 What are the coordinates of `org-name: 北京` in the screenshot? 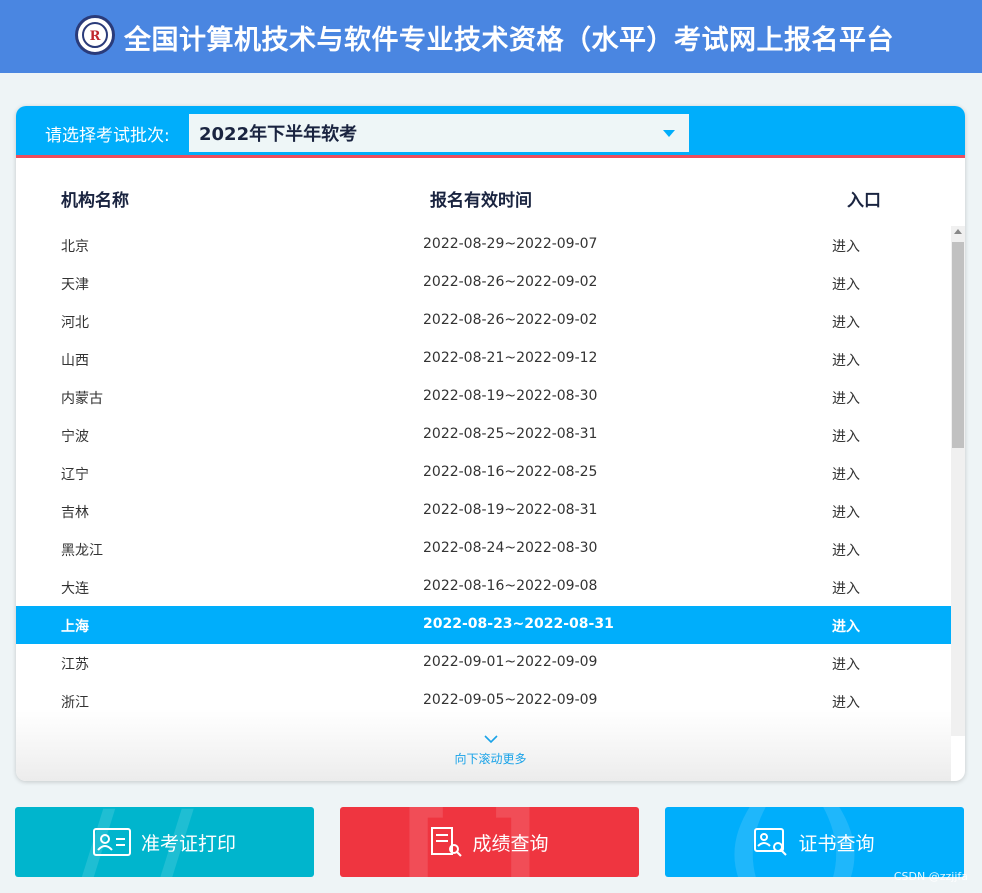 It's located at (75, 247).